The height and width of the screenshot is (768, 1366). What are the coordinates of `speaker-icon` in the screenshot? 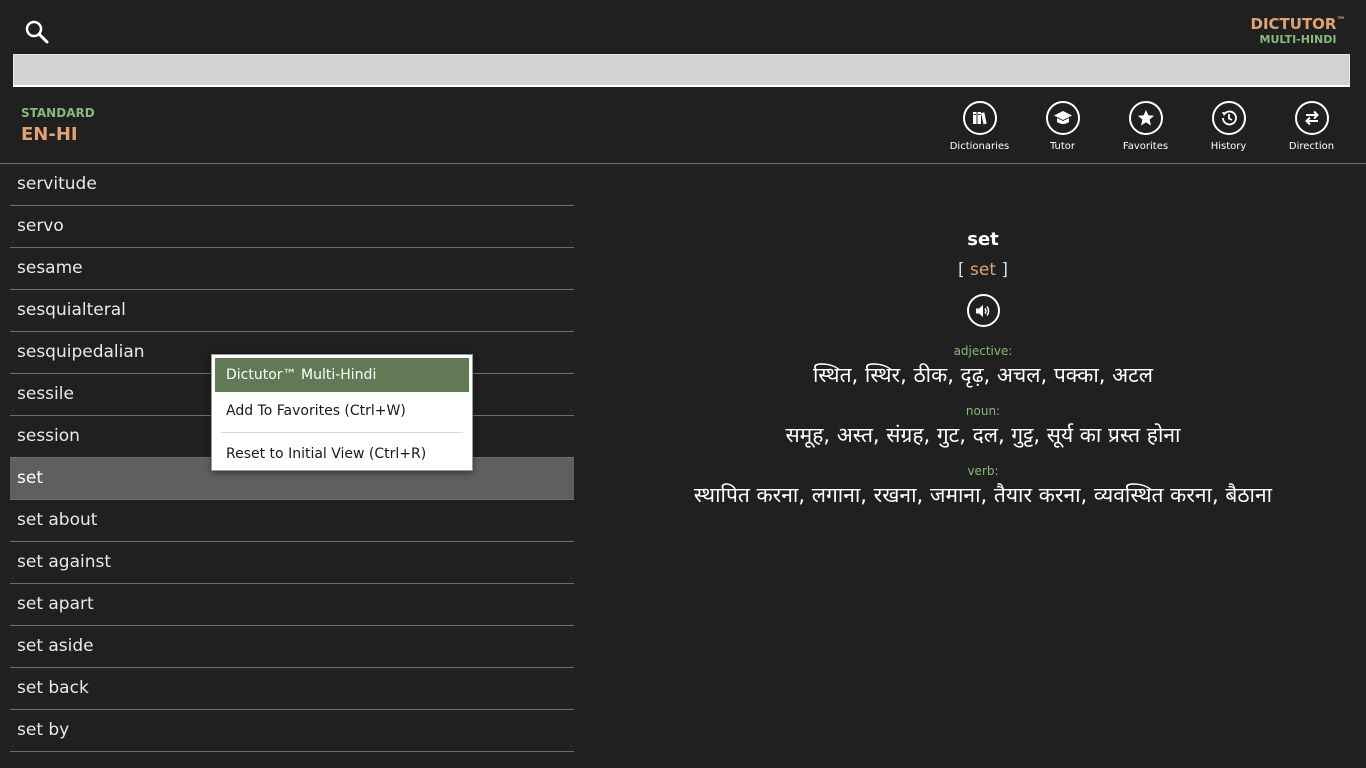 It's located at (983, 310).